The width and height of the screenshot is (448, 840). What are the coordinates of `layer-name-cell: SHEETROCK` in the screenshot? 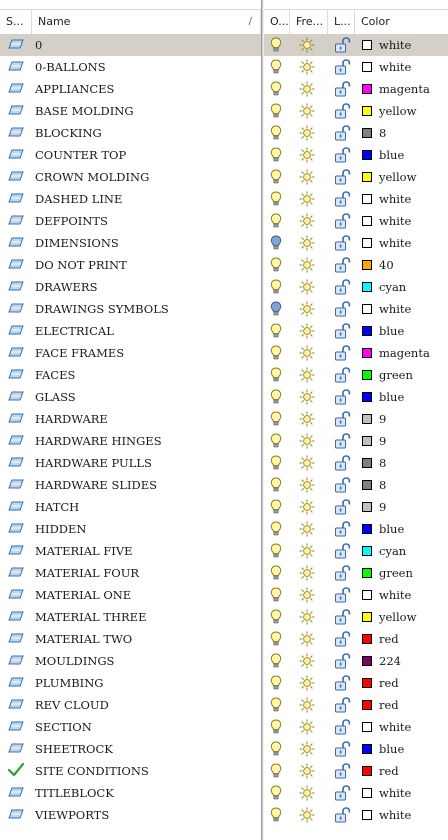 It's located at (146, 749).